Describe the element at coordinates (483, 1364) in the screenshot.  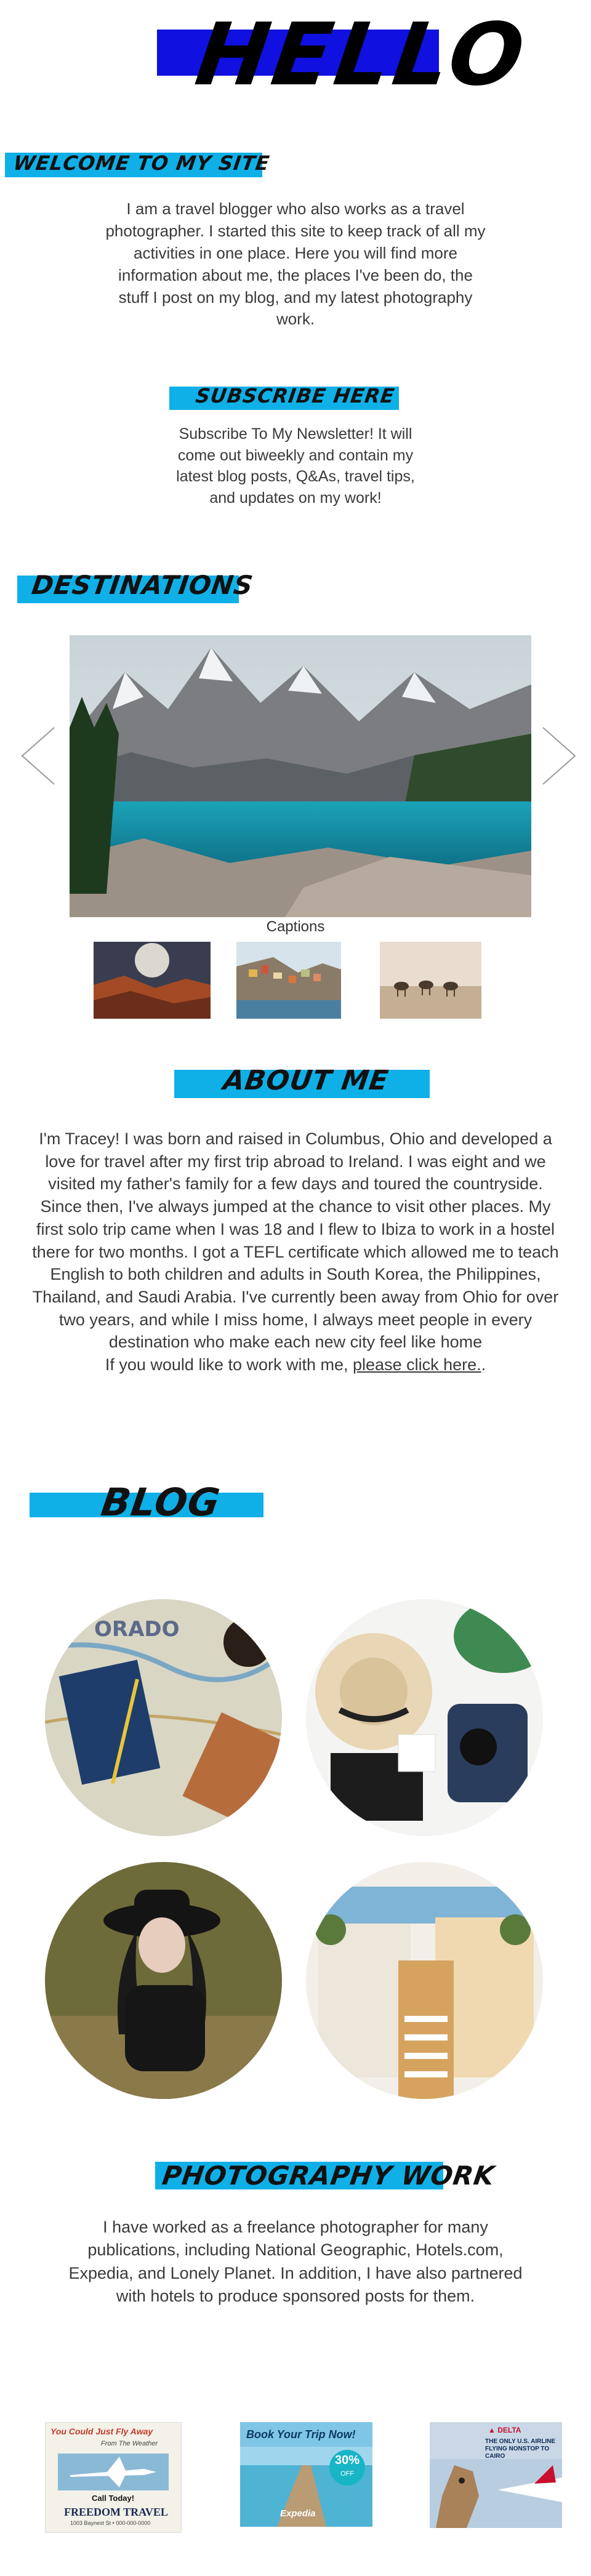
I see `about-work-suffix: .` at that location.